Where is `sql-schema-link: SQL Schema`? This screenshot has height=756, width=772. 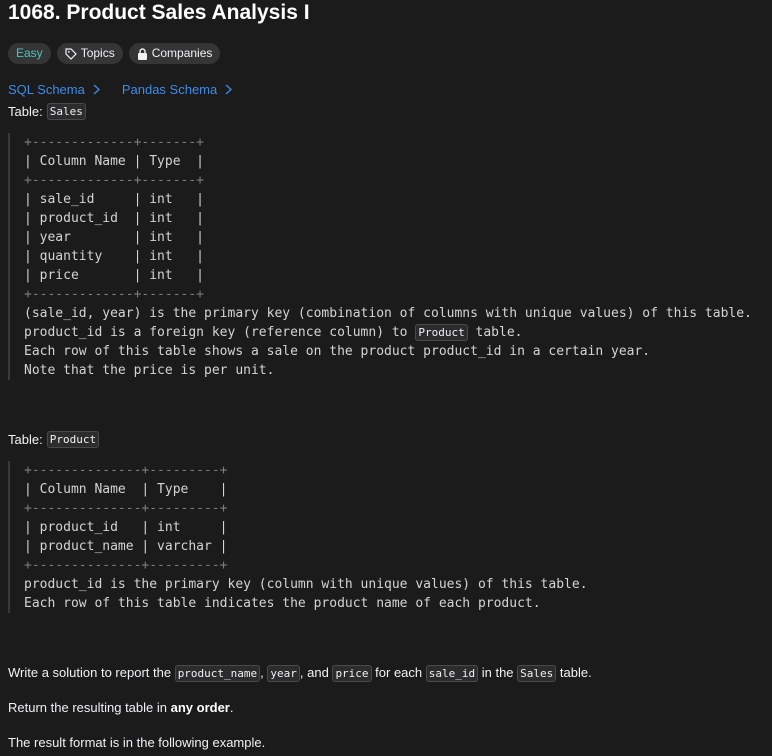 sql-schema-link: SQL Schema is located at coordinates (54, 89).